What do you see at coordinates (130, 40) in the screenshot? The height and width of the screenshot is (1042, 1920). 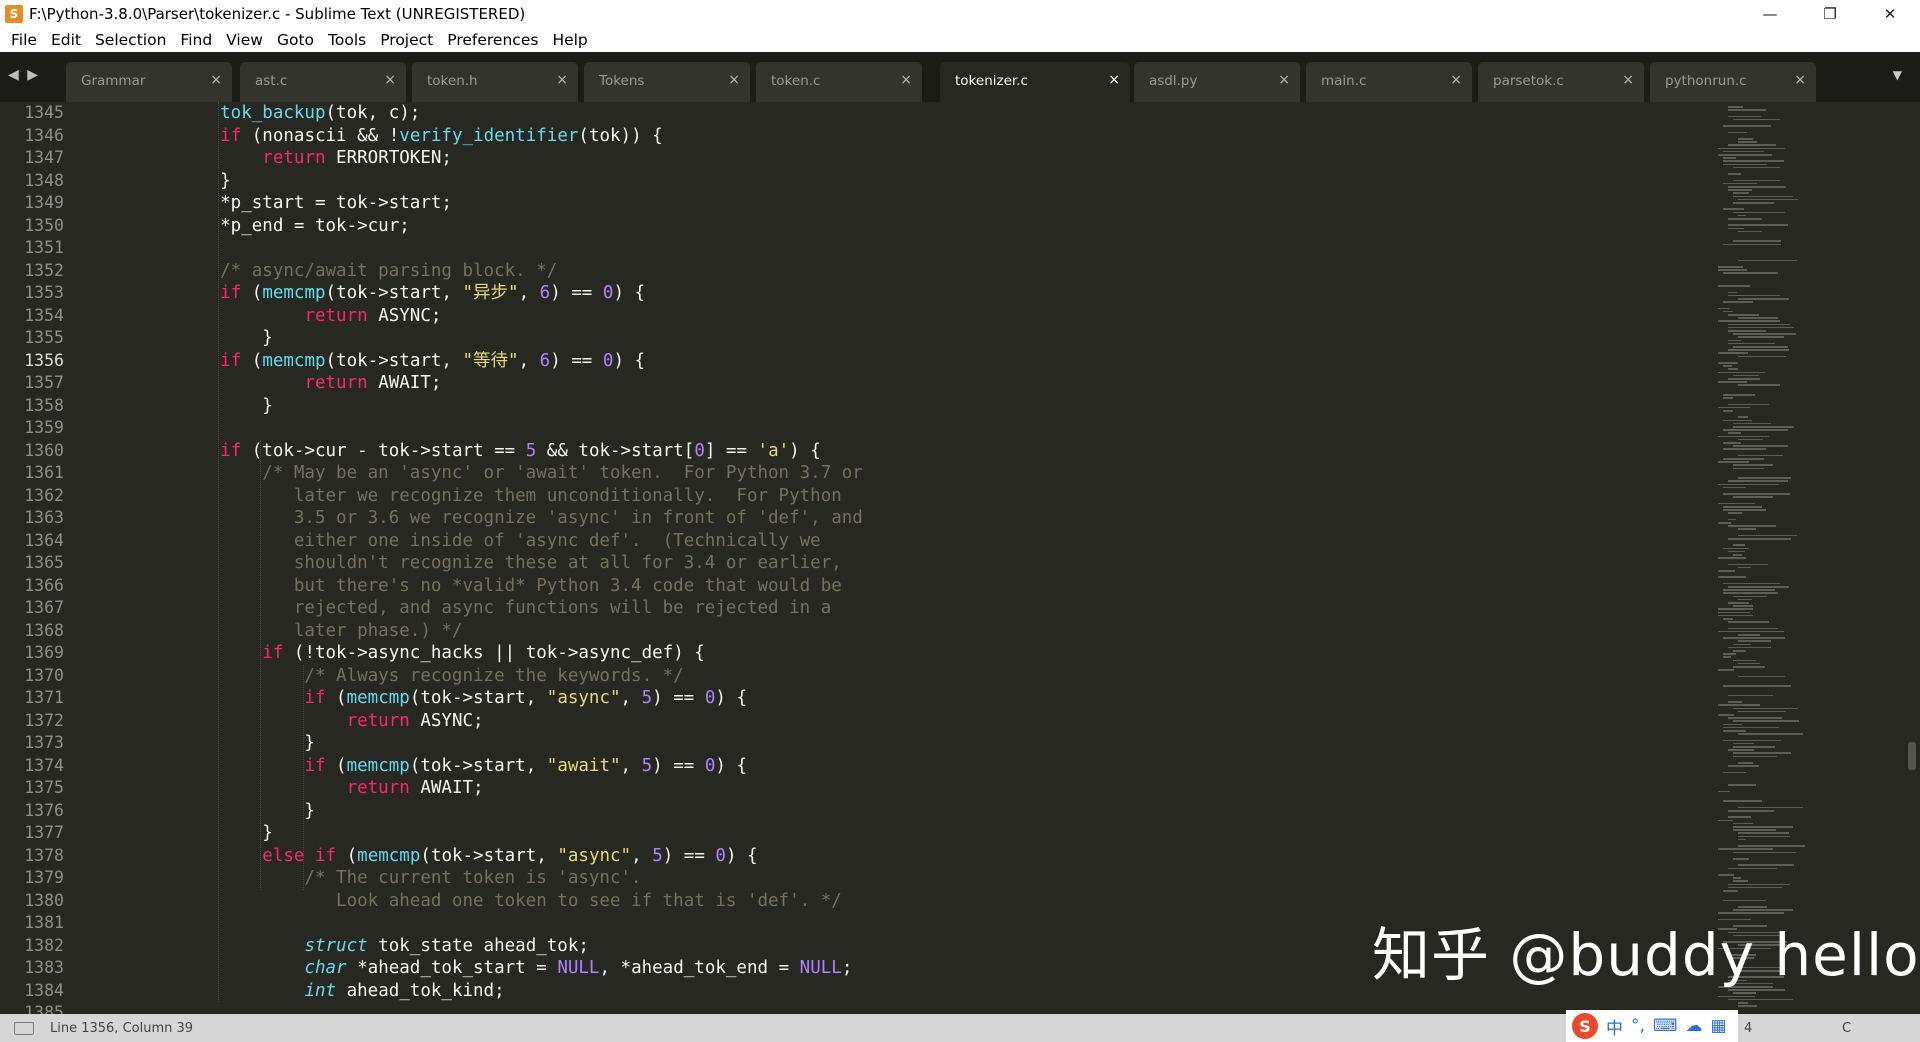 I see `menu-selection: Selection` at bounding box center [130, 40].